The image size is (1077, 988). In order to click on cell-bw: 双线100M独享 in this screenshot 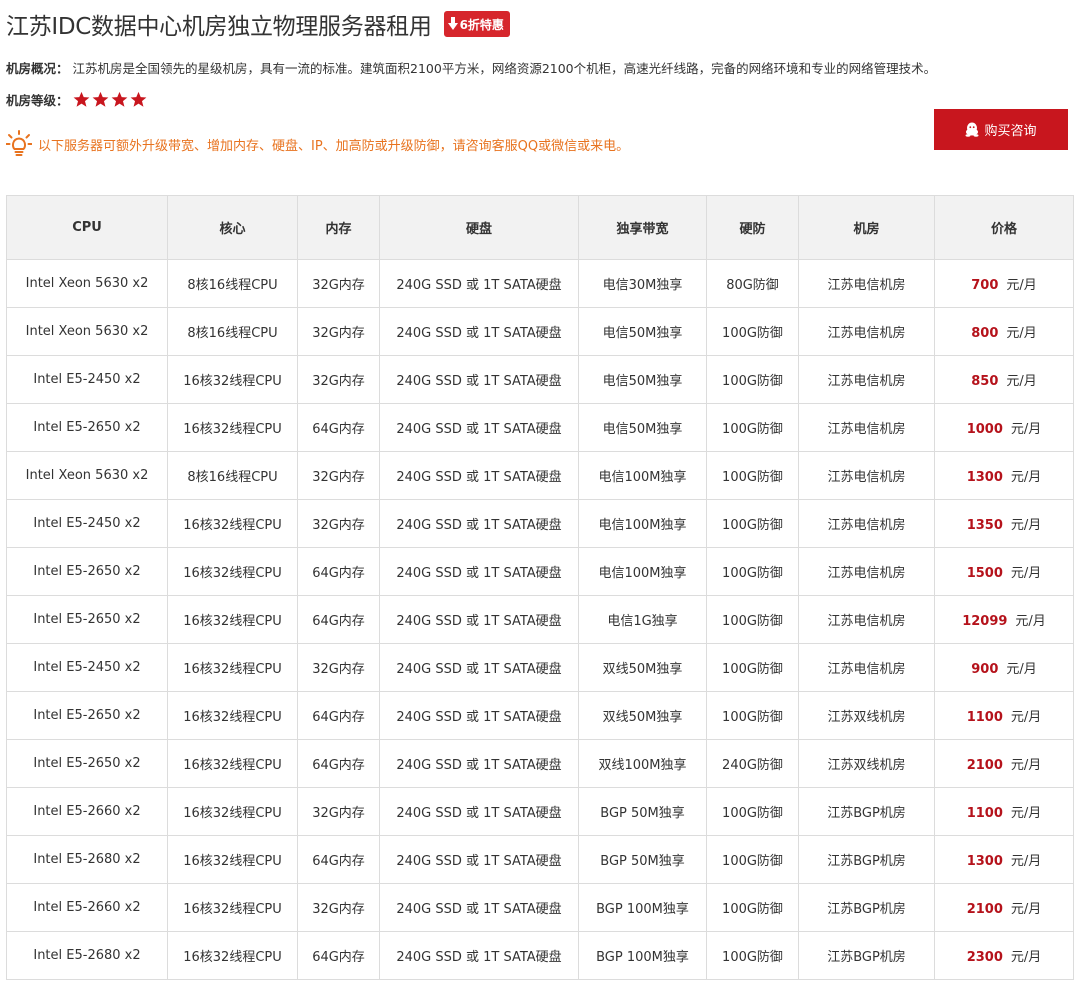, I will do `click(642, 763)`.